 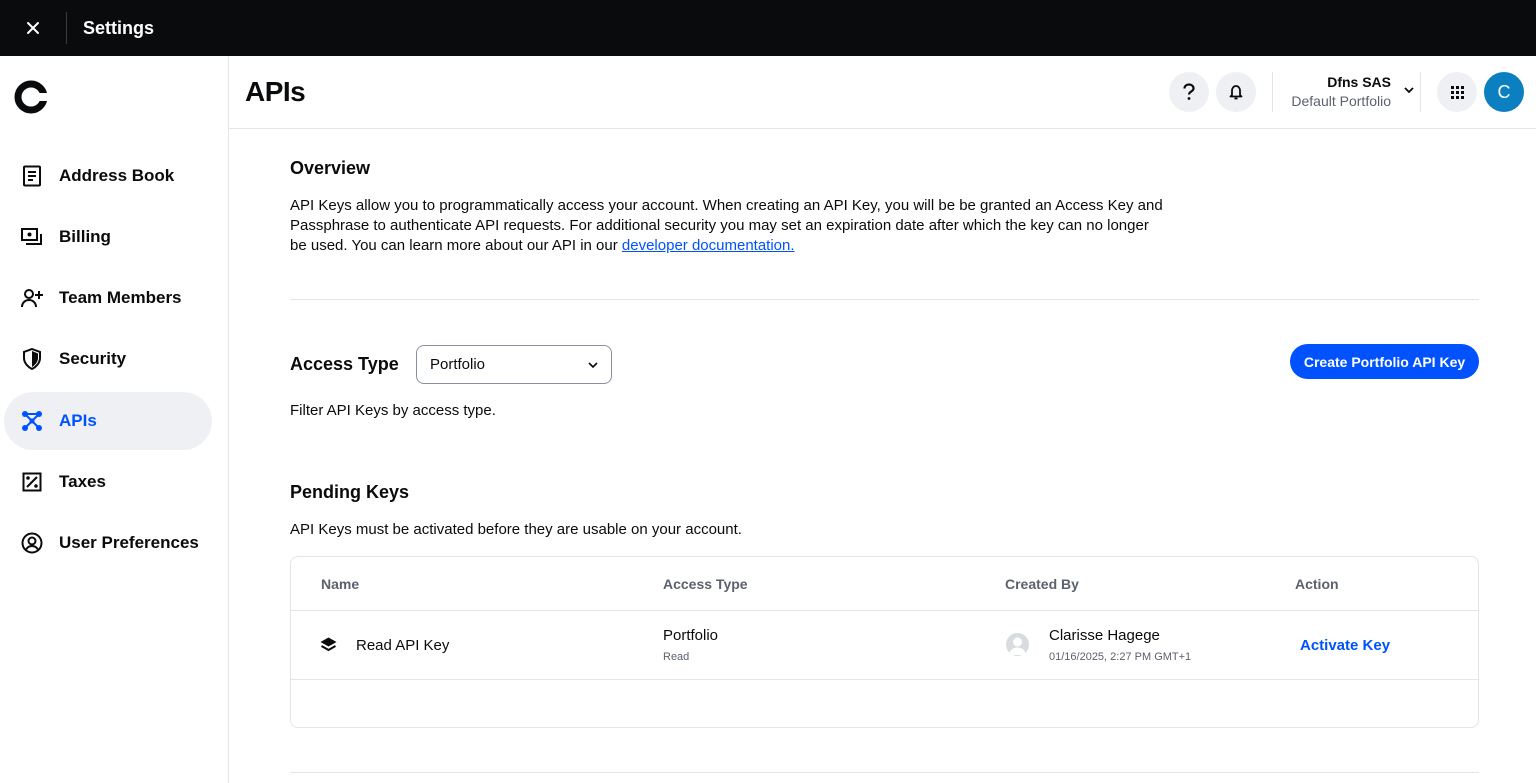 What do you see at coordinates (705, 584) in the screenshot?
I see `column-header-access-type: Access Type` at bounding box center [705, 584].